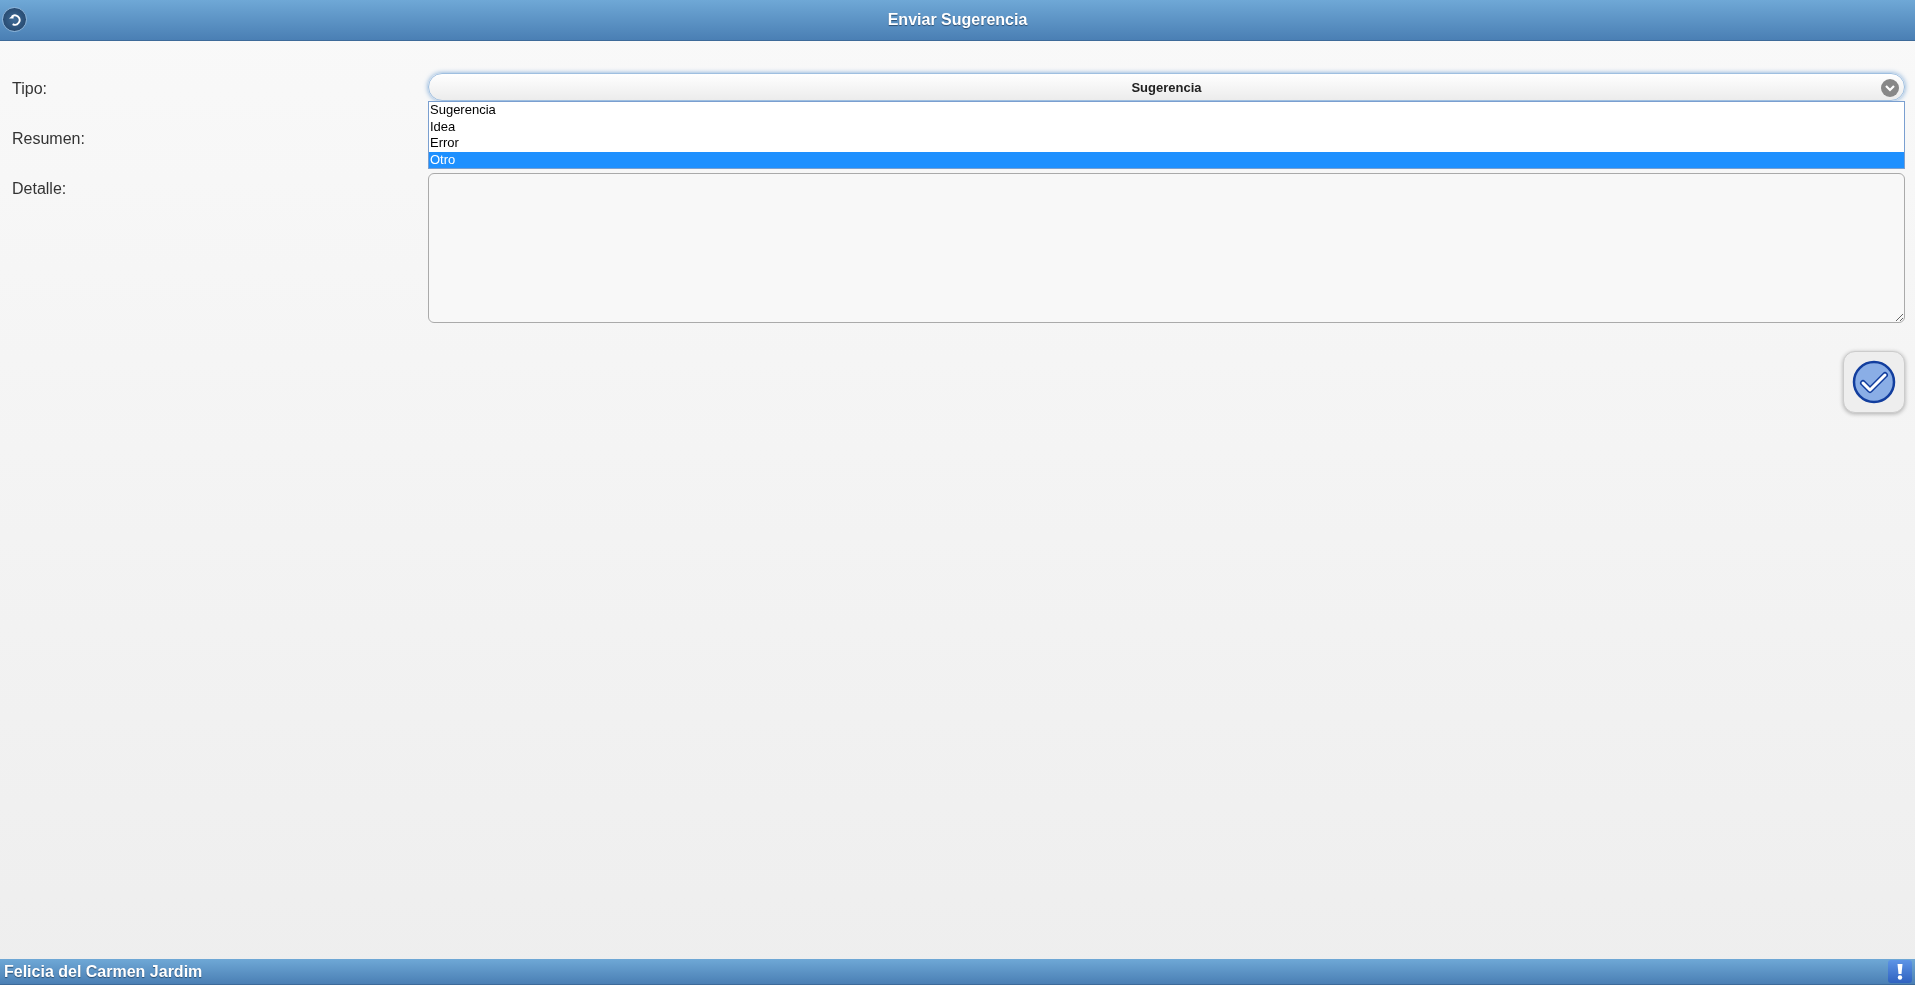 The image size is (1915, 985). I want to click on field-label: Tipo:, so click(30, 88).